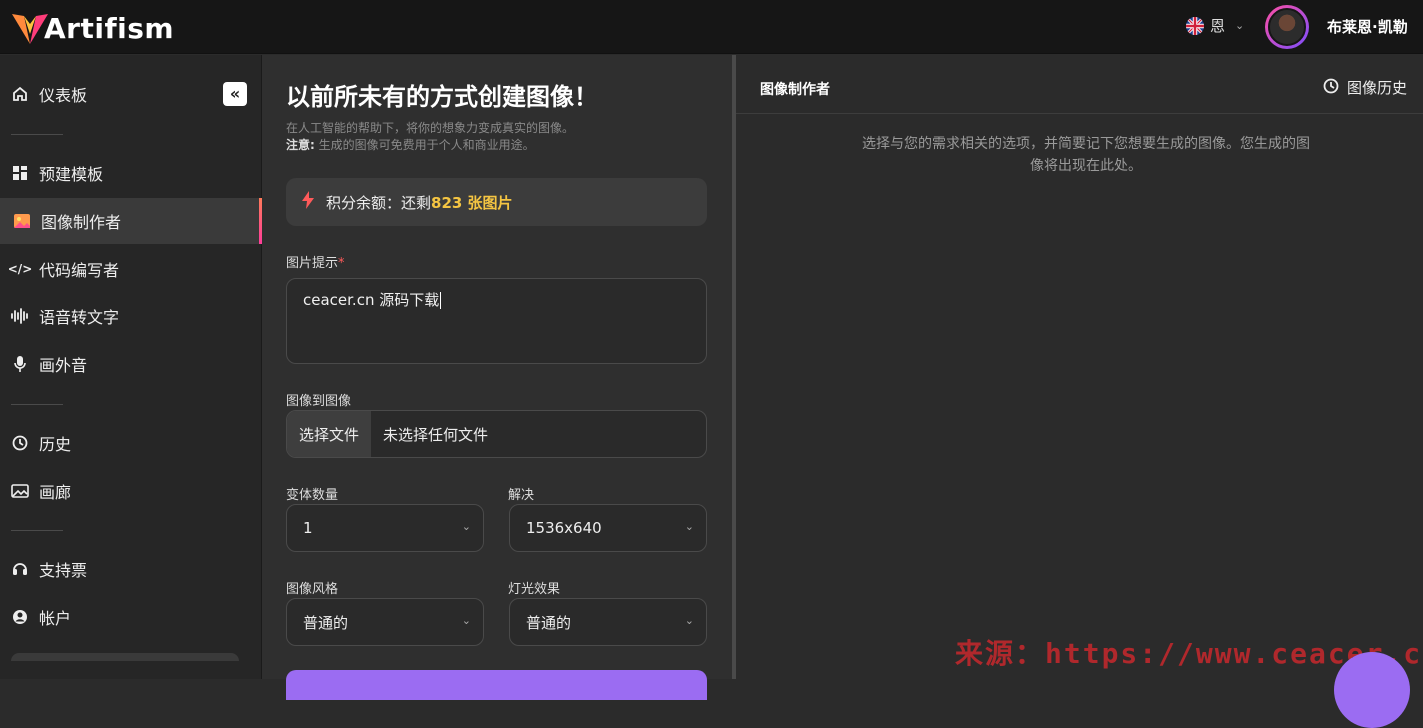  What do you see at coordinates (131, 443) in the screenshot?
I see `sidebar-item-history: 历史` at bounding box center [131, 443].